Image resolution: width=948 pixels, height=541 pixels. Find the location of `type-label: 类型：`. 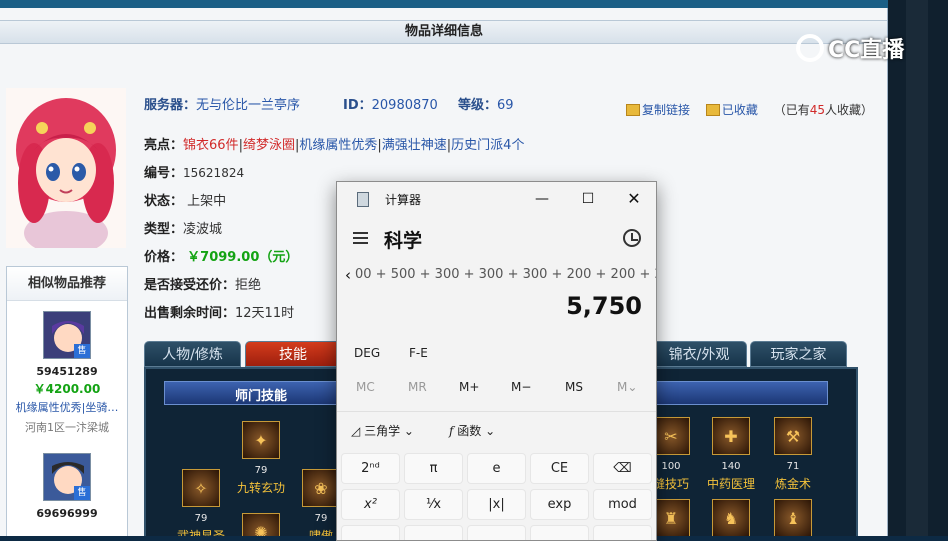

type-label: 类型： is located at coordinates (164, 229).